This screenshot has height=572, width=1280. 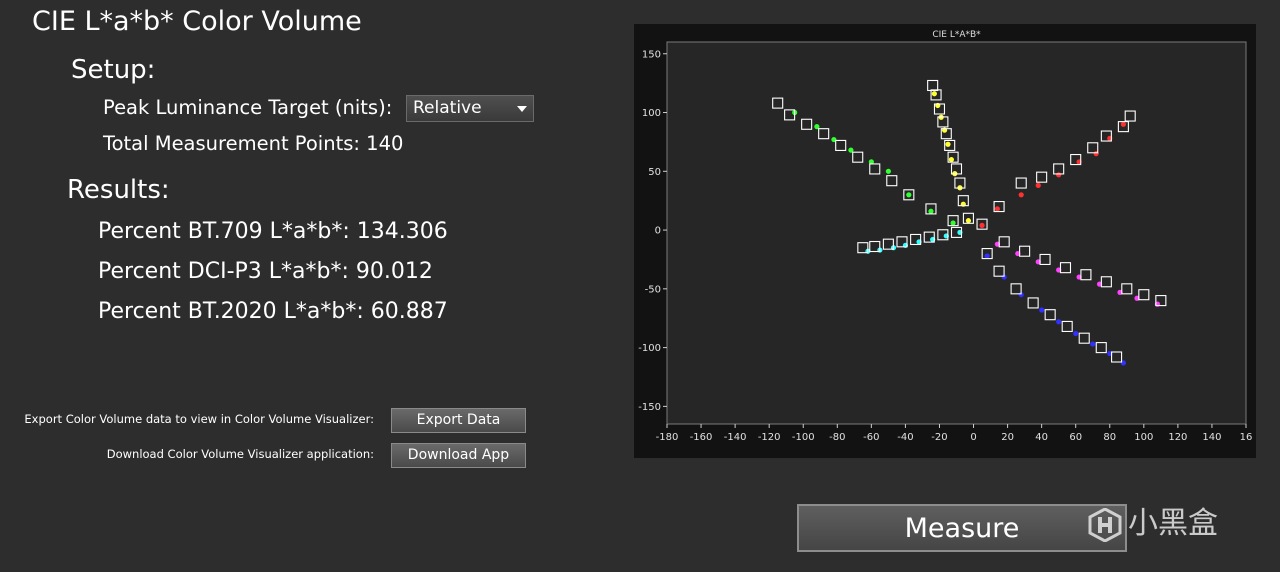 What do you see at coordinates (1109, 437) in the screenshot?
I see `x-tick-label: 80` at bounding box center [1109, 437].